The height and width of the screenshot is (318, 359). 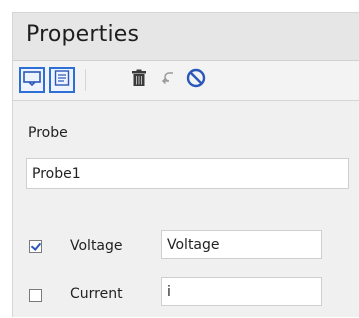 What do you see at coordinates (35, 246) in the screenshot?
I see `voltage-checkbox` at bounding box center [35, 246].